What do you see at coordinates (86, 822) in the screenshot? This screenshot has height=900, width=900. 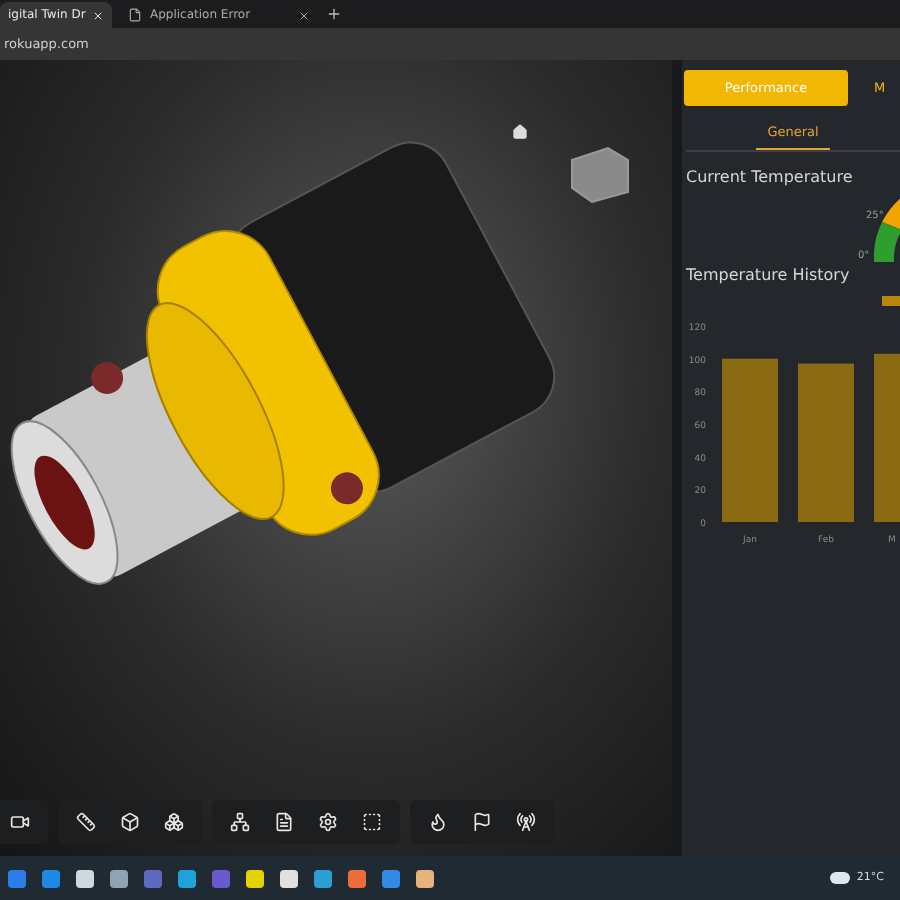 I see `ruler-icon` at bounding box center [86, 822].